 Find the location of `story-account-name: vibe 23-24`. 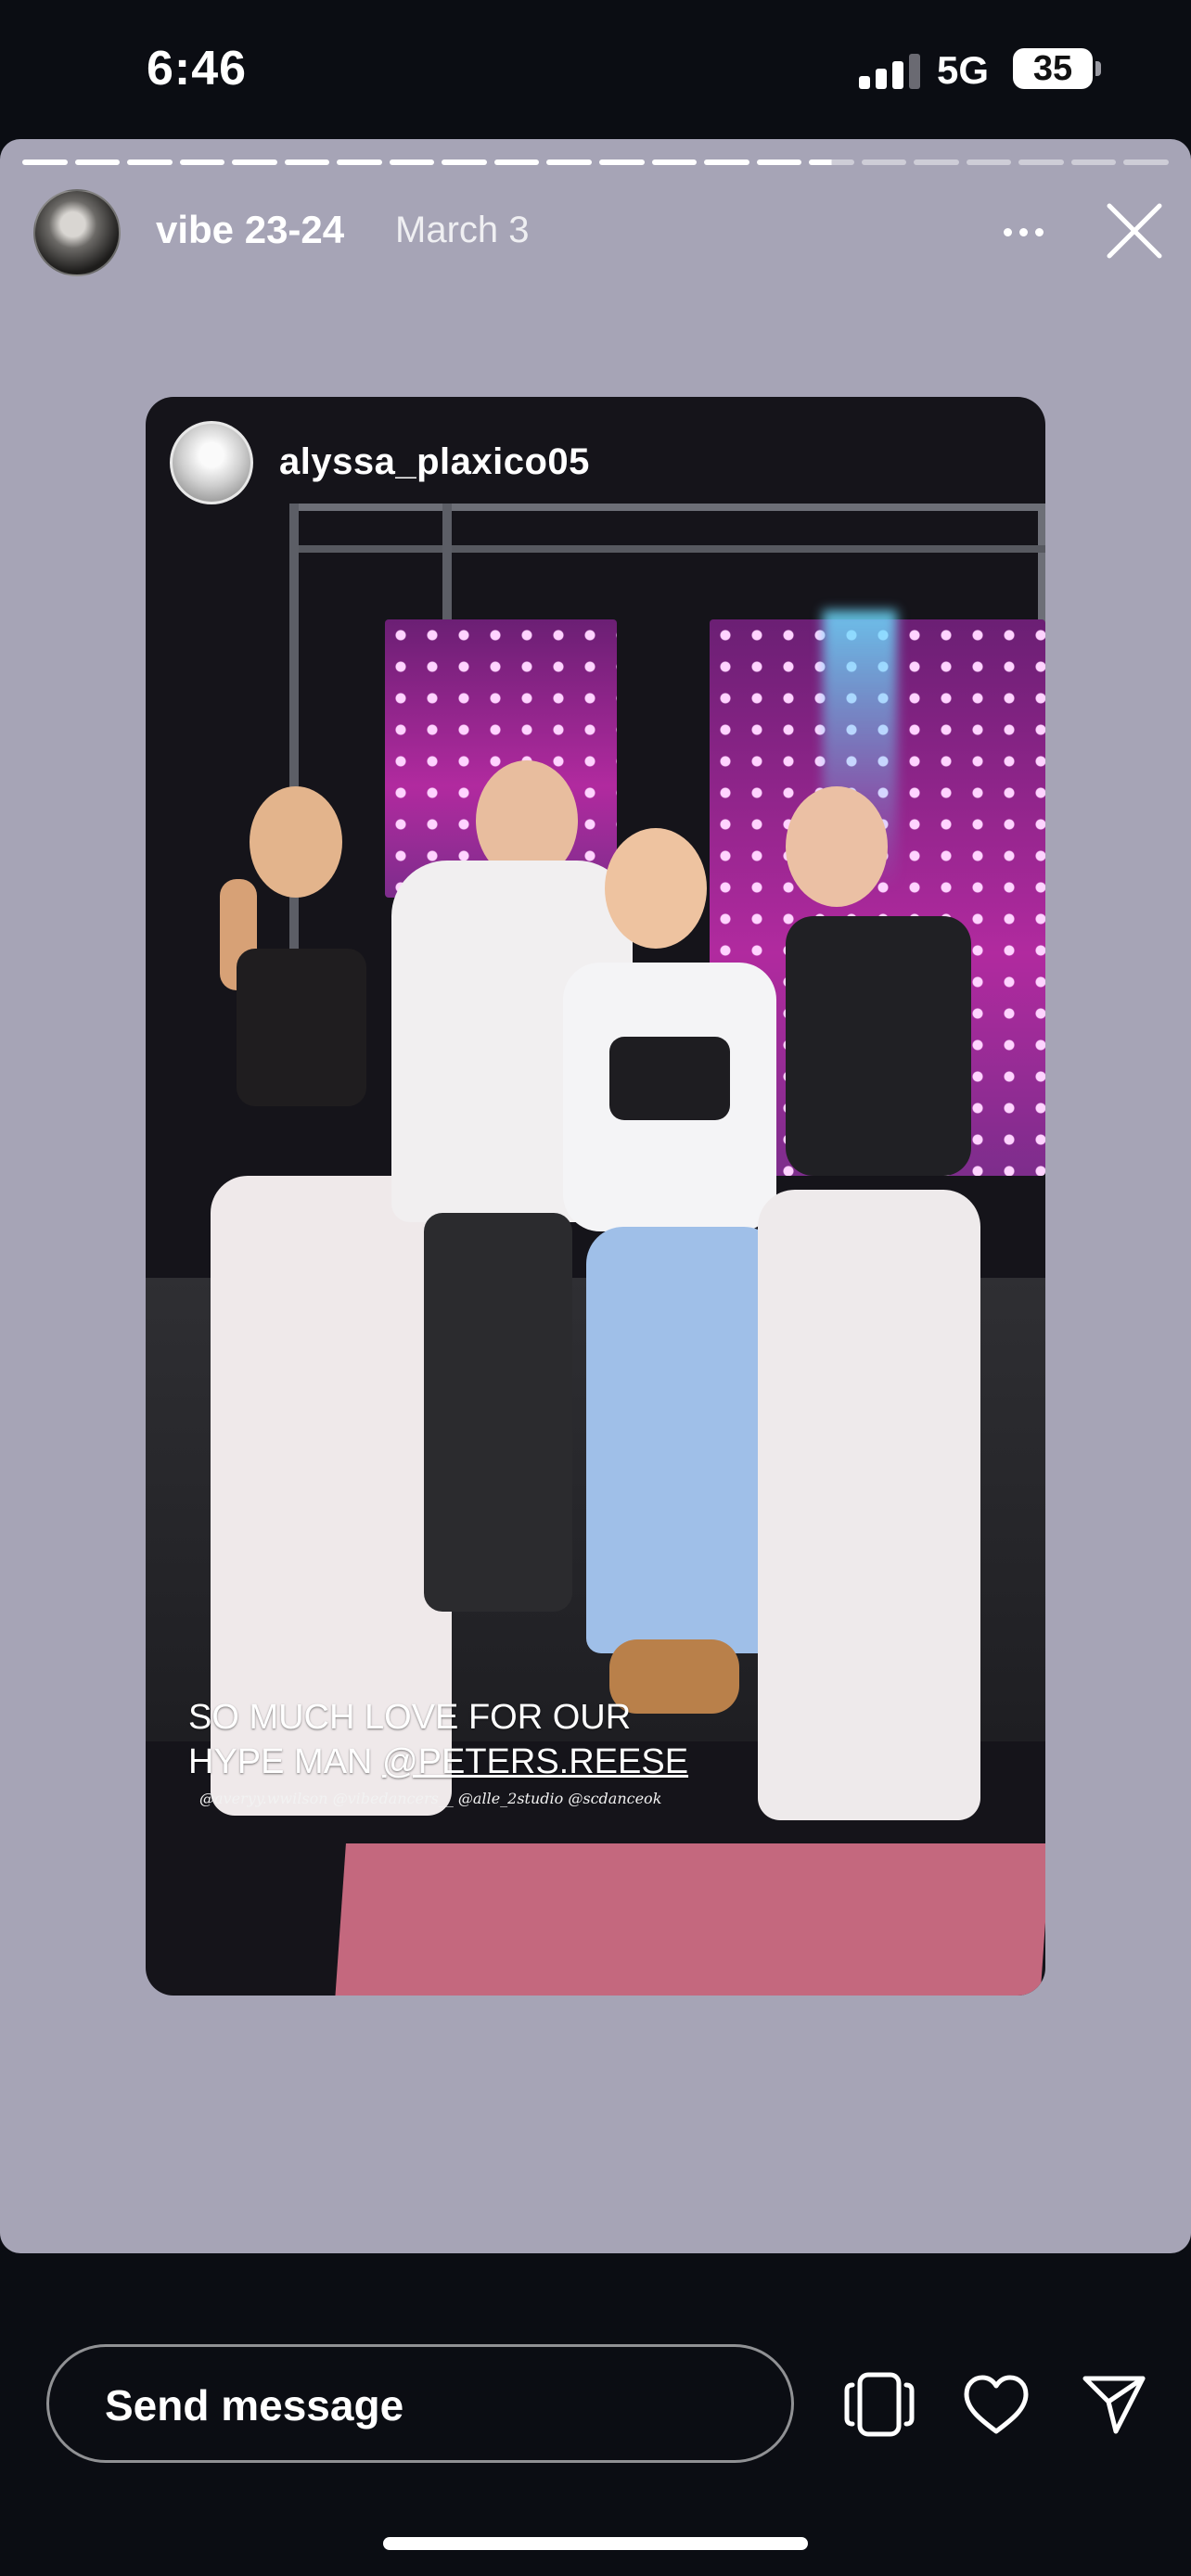

story-account-name: vibe 23-24 is located at coordinates (250, 230).